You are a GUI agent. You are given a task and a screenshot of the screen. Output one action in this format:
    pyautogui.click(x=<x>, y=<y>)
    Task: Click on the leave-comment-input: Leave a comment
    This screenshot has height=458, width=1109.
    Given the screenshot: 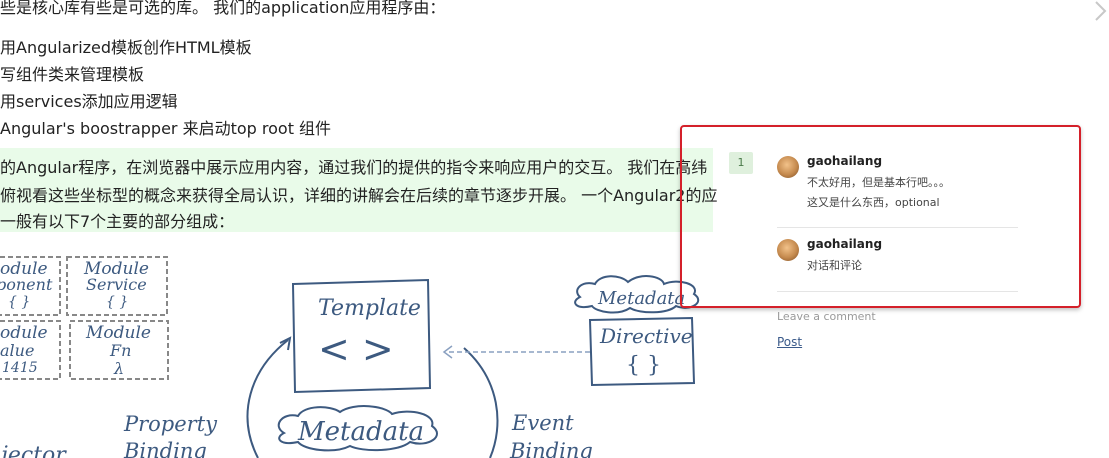 What is the action you would take?
    pyautogui.click(x=826, y=316)
    